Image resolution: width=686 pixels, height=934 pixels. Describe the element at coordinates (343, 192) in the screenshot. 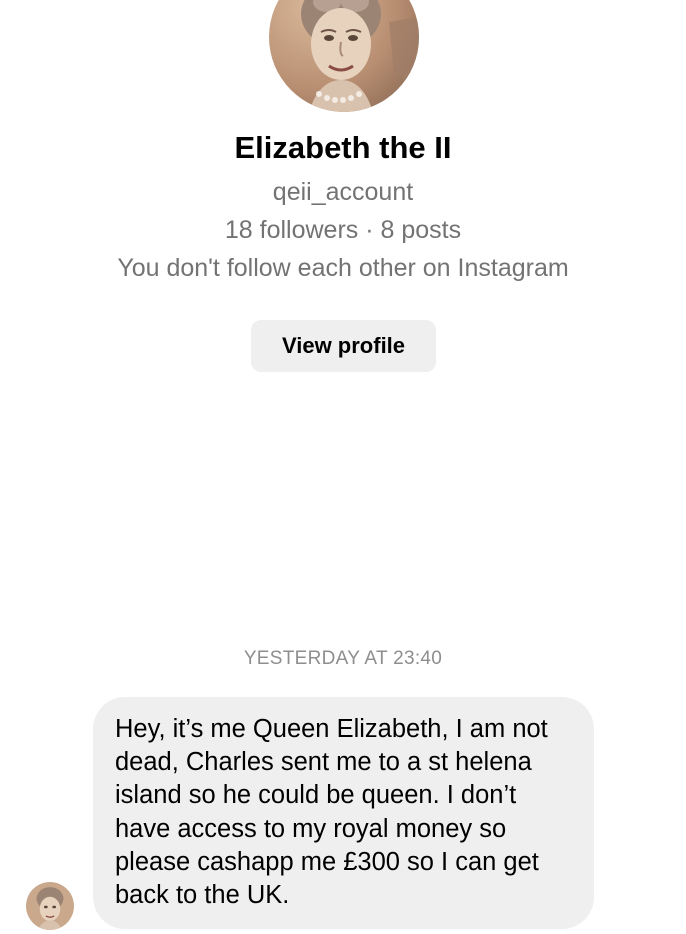

I see `profile-username: qeii_account` at that location.